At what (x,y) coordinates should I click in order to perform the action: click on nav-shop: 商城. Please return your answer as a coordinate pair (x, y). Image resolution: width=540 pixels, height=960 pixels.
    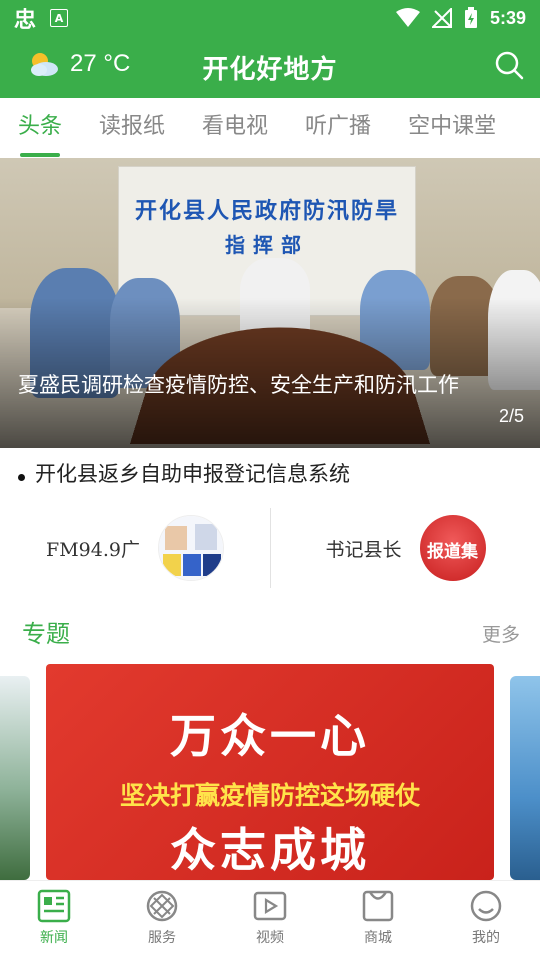
    Looking at the image, I should click on (378, 920).